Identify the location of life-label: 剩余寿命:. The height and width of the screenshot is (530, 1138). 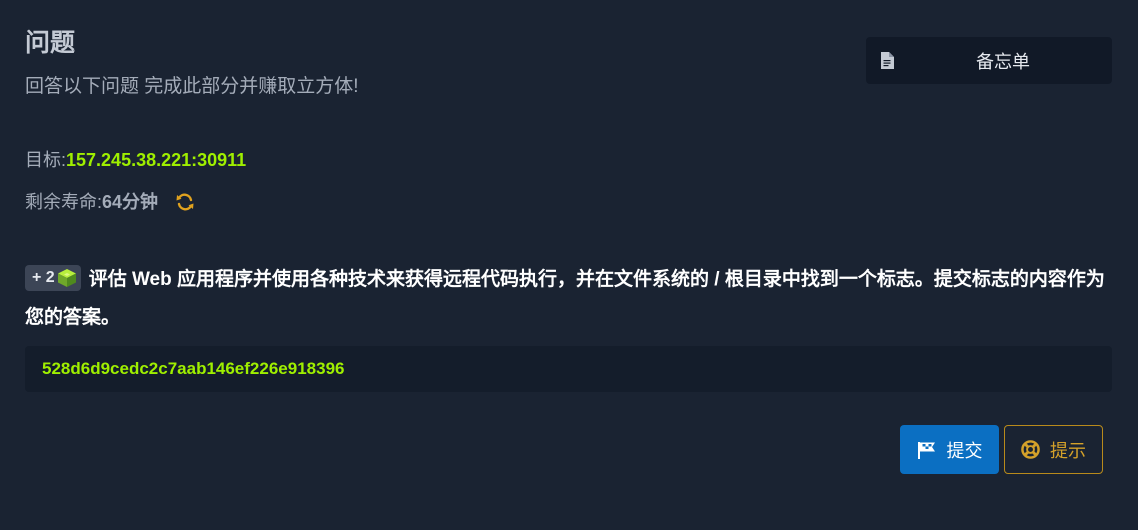
(64, 202).